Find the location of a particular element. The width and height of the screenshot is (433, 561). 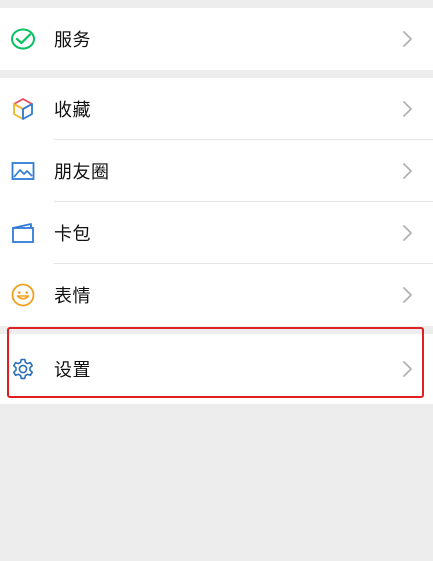

menu-item-card-wallet: 卡包 is located at coordinates (216, 233).